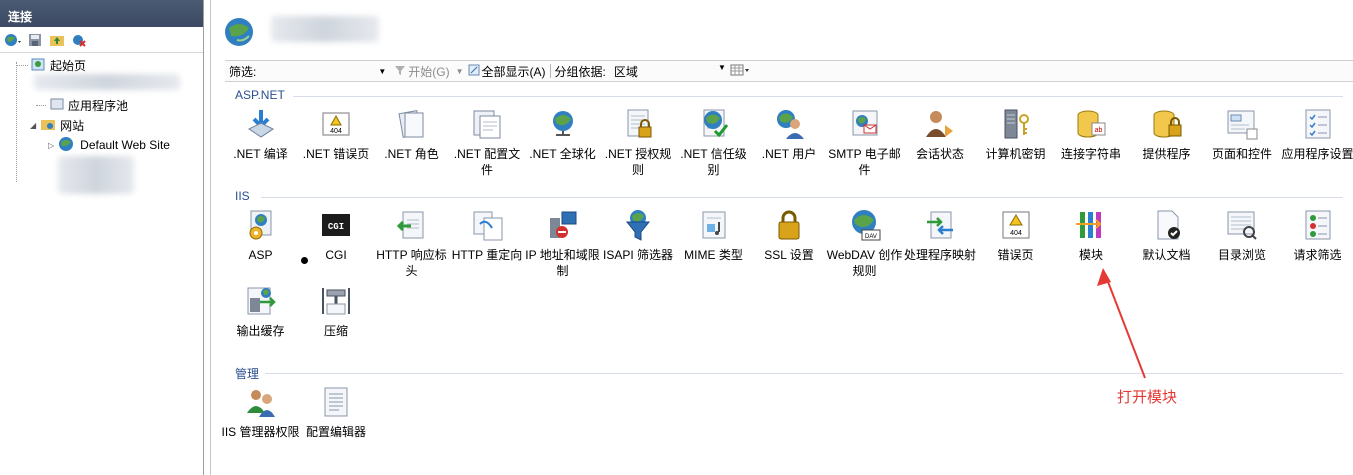 The width and height of the screenshot is (1353, 475). I want to click on group-by-select: 区域 ▼, so click(670, 71).